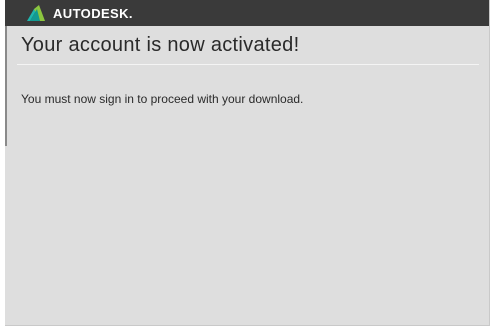 The height and width of the screenshot is (329, 493). Describe the element at coordinates (37, 13) in the screenshot. I see `autodesk-logo-icon` at that location.